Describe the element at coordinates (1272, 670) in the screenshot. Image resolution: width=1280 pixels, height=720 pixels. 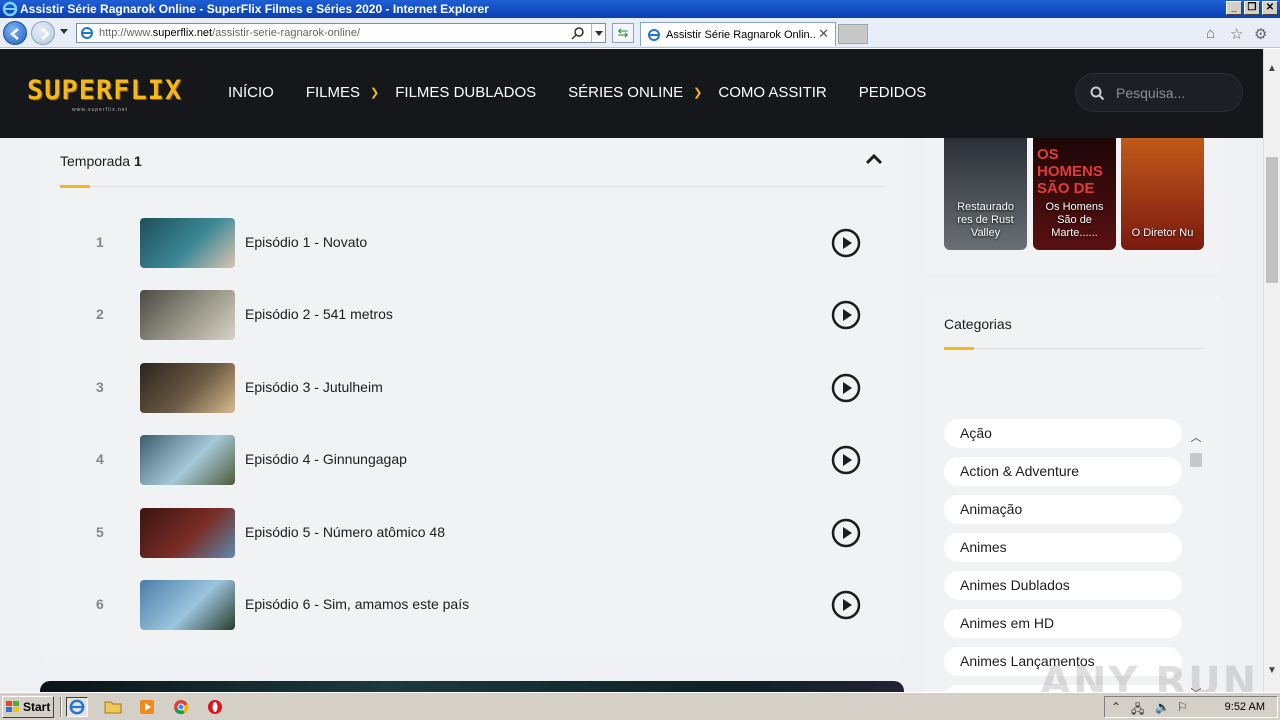
I see `scroll-down-icon: ▼` at that location.